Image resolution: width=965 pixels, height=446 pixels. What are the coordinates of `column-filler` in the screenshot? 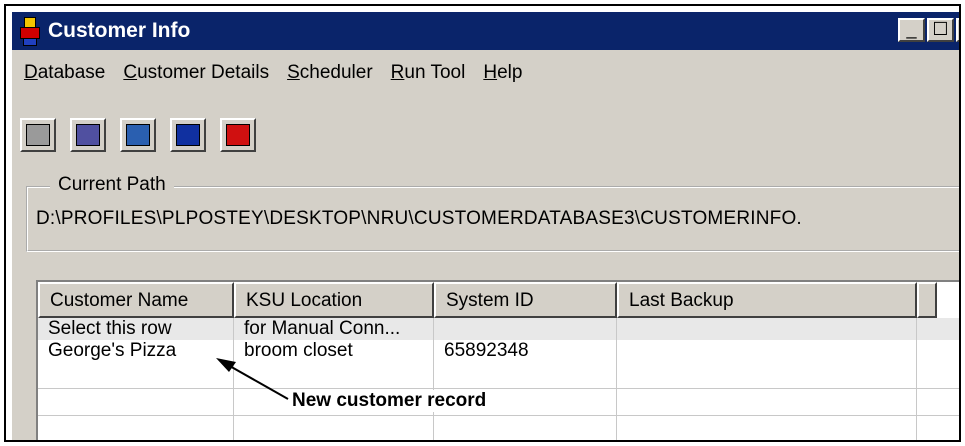 It's located at (927, 300).